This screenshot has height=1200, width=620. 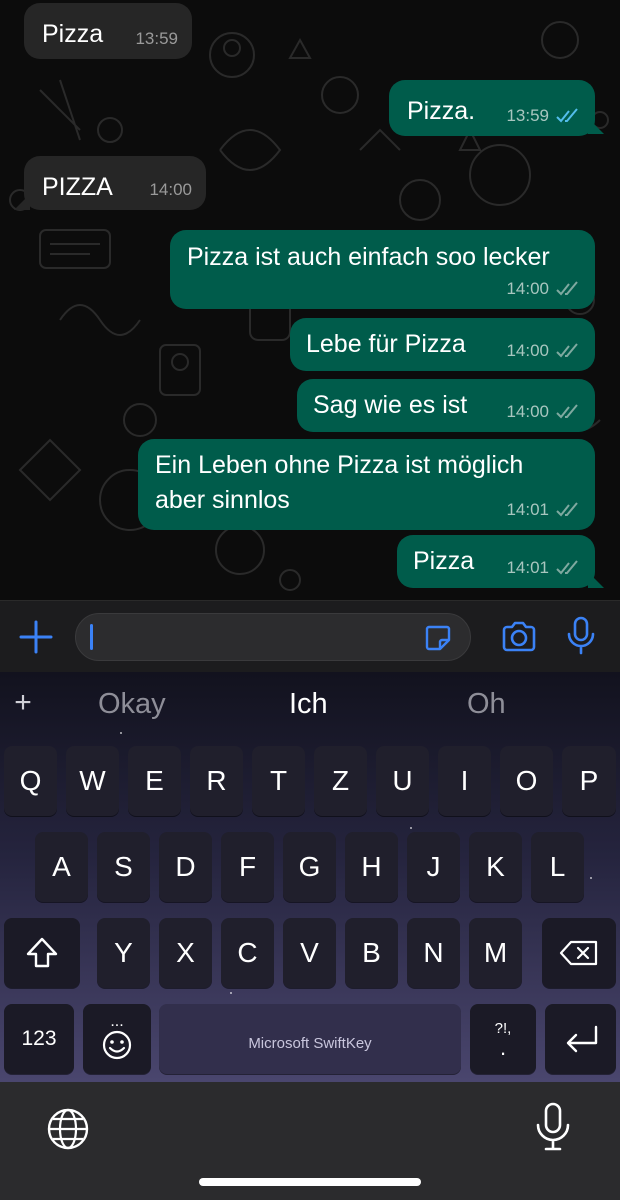 I want to click on key: E, so click(x=154, y=781).